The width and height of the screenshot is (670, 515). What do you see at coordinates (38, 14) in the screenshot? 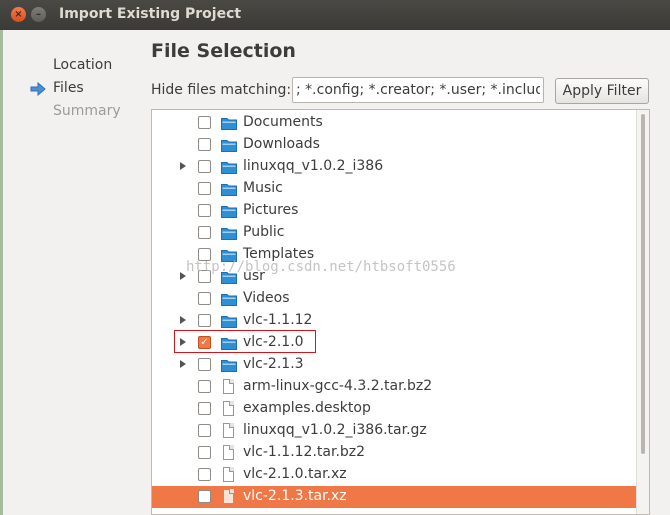
I see `minimize-icon: –` at bounding box center [38, 14].